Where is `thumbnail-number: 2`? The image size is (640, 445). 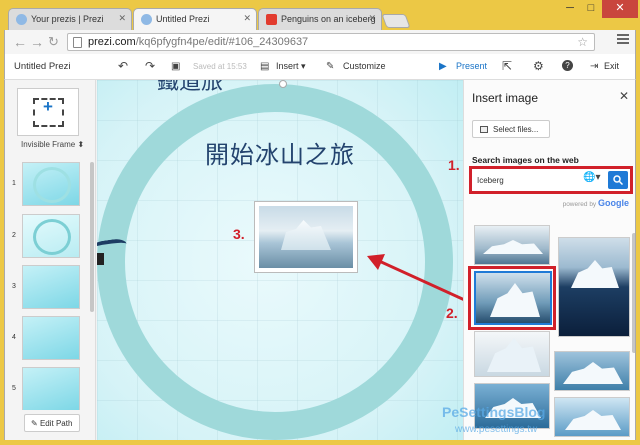
thumbnail-number: 2 is located at coordinates (14, 235).